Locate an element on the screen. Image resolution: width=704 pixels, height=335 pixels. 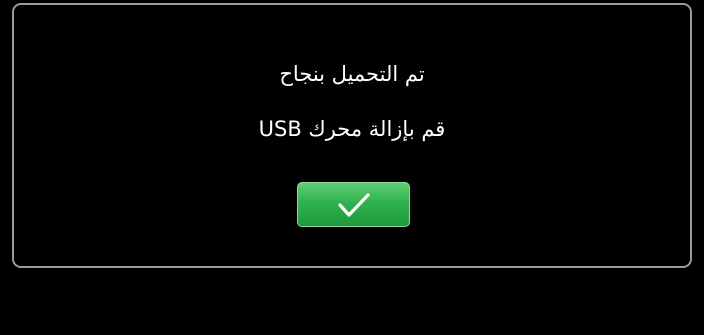
remove-usb-instruction: قم بإزالة محرك USB is located at coordinates (352, 129).